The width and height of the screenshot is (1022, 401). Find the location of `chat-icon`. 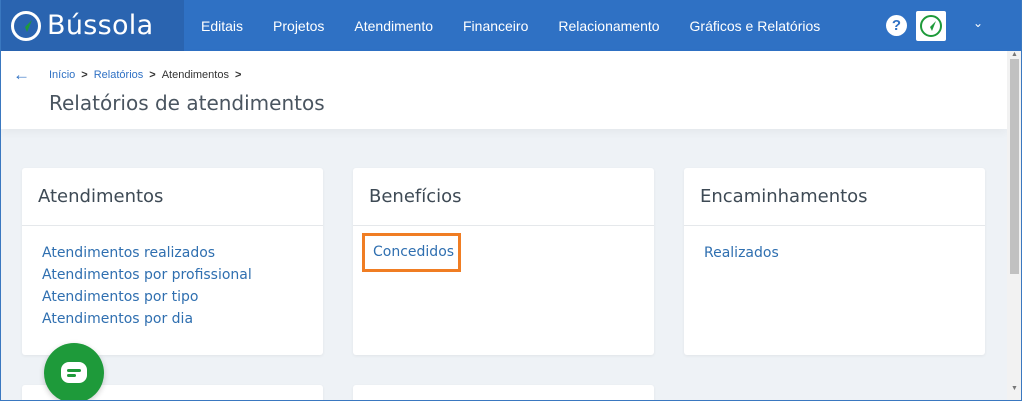

chat-icon is located at coordinates (74, 372).